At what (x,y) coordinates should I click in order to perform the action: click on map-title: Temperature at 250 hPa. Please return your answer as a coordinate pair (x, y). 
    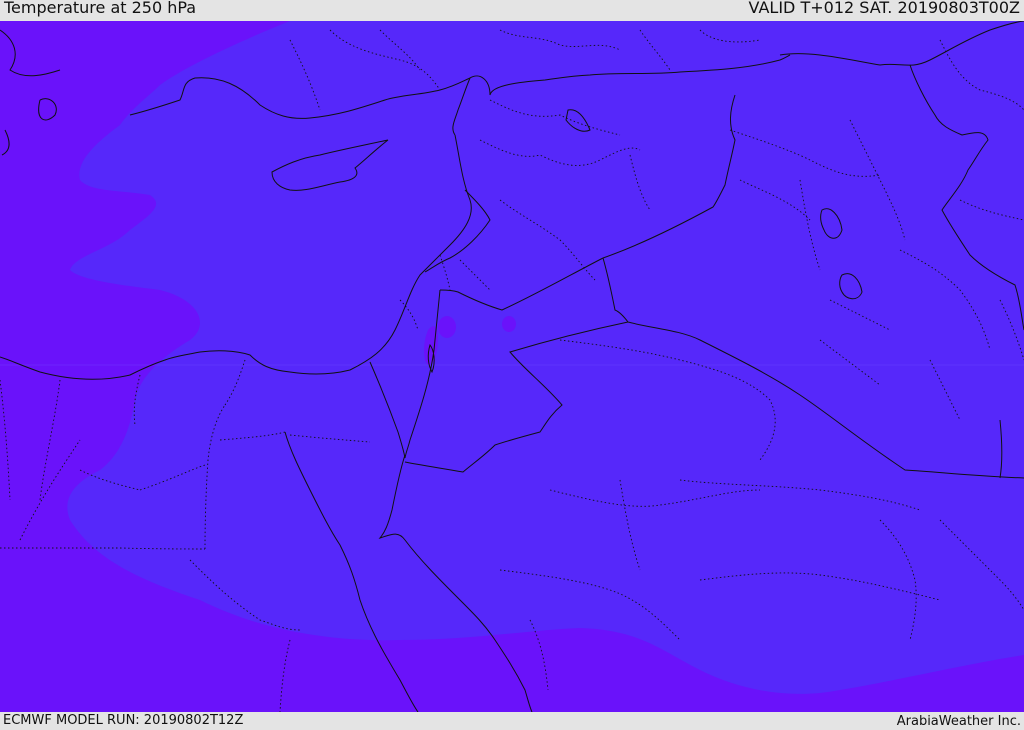
    Looking at the image, I should click on (100, 8).